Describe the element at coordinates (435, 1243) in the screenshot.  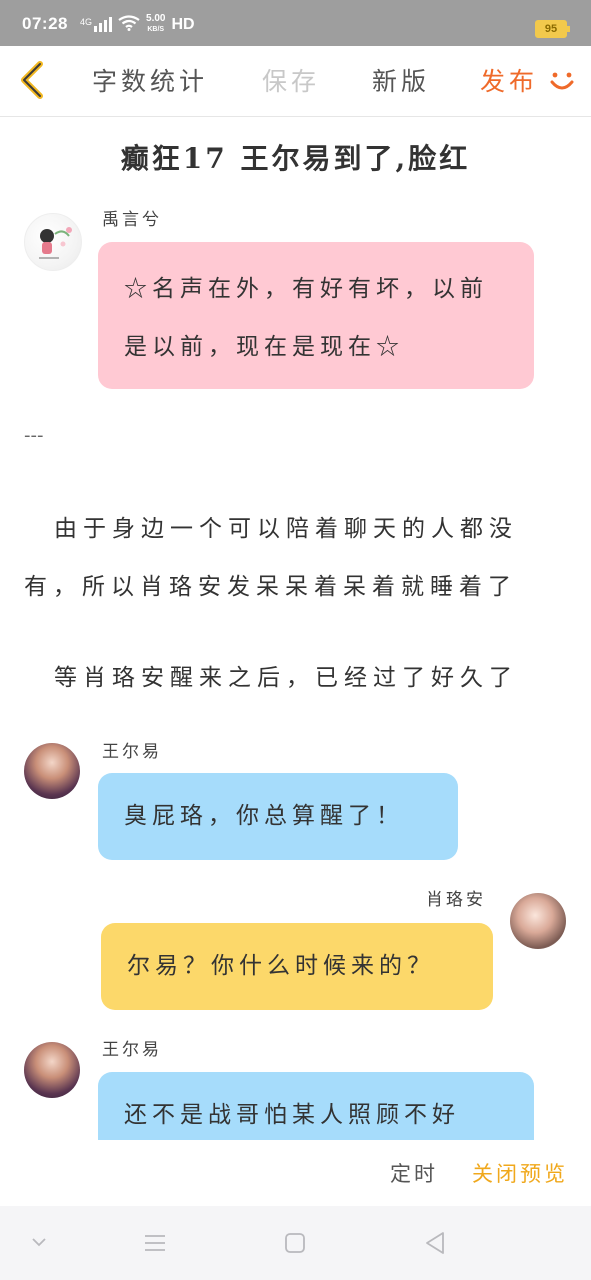
I see `back-triangle-icon` at that location.